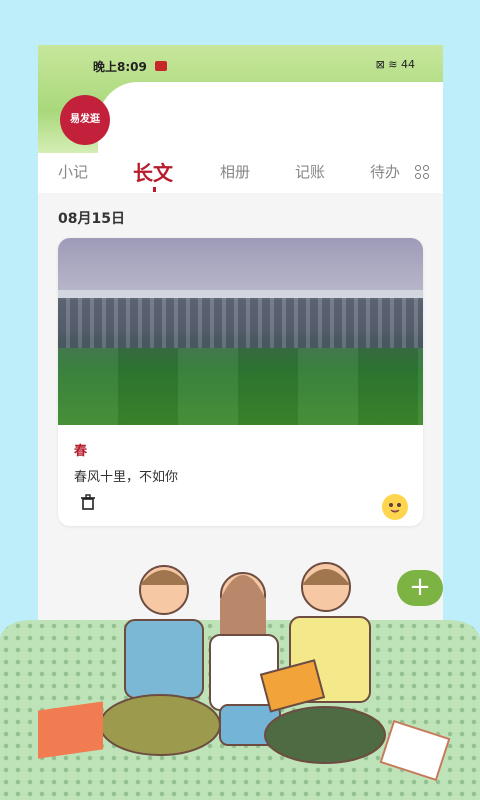  What do you see at coordinates (120, 67) in the screenshot?
I see `status-time: 晚上8:09` at bounding box center [120, 67].